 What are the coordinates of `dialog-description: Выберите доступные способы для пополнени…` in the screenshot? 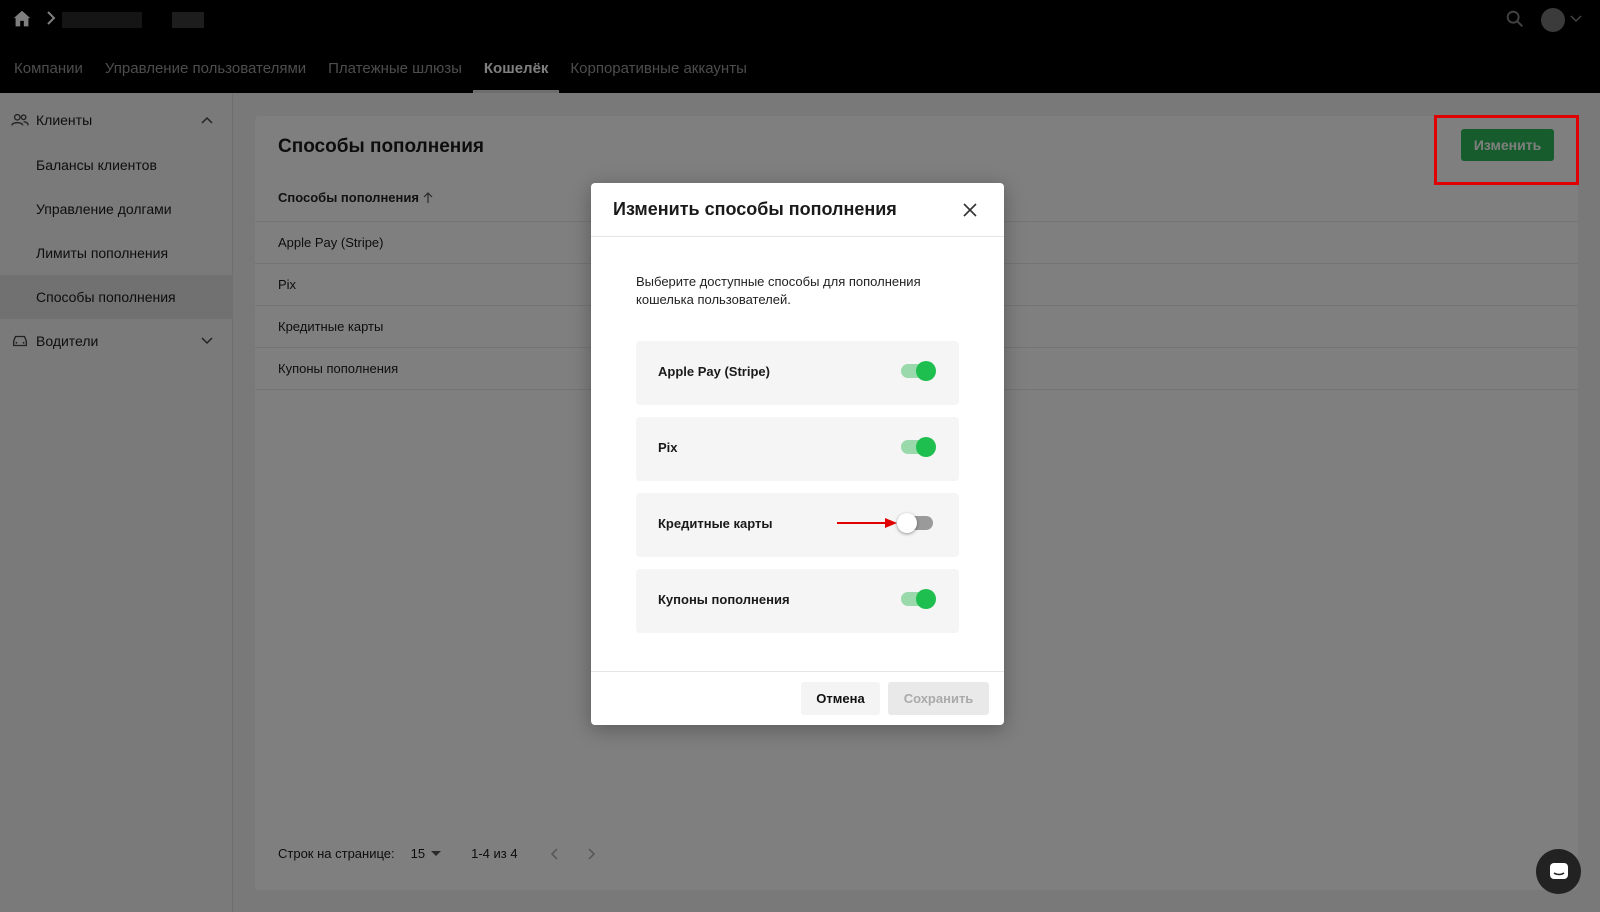 It's located at (778, 290).